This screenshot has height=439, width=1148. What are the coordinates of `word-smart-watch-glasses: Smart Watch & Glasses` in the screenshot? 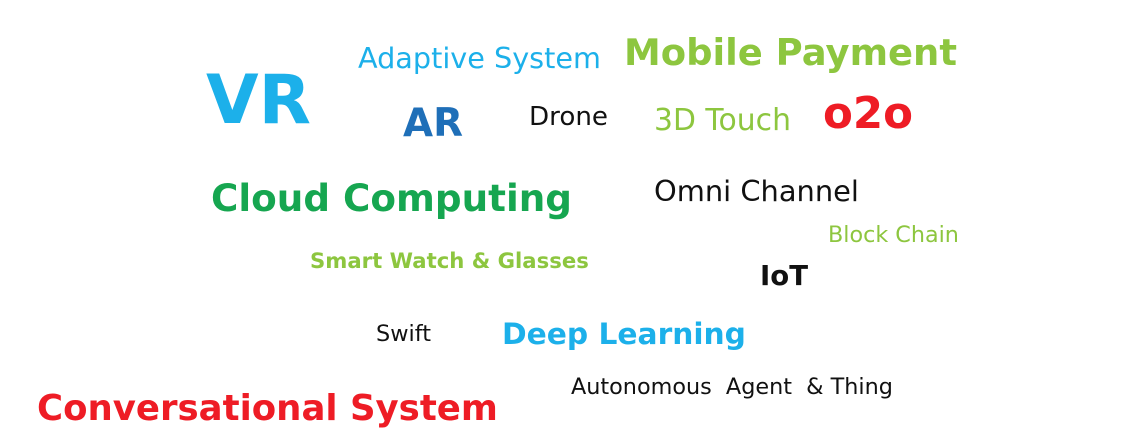 It's located at (449, 262).